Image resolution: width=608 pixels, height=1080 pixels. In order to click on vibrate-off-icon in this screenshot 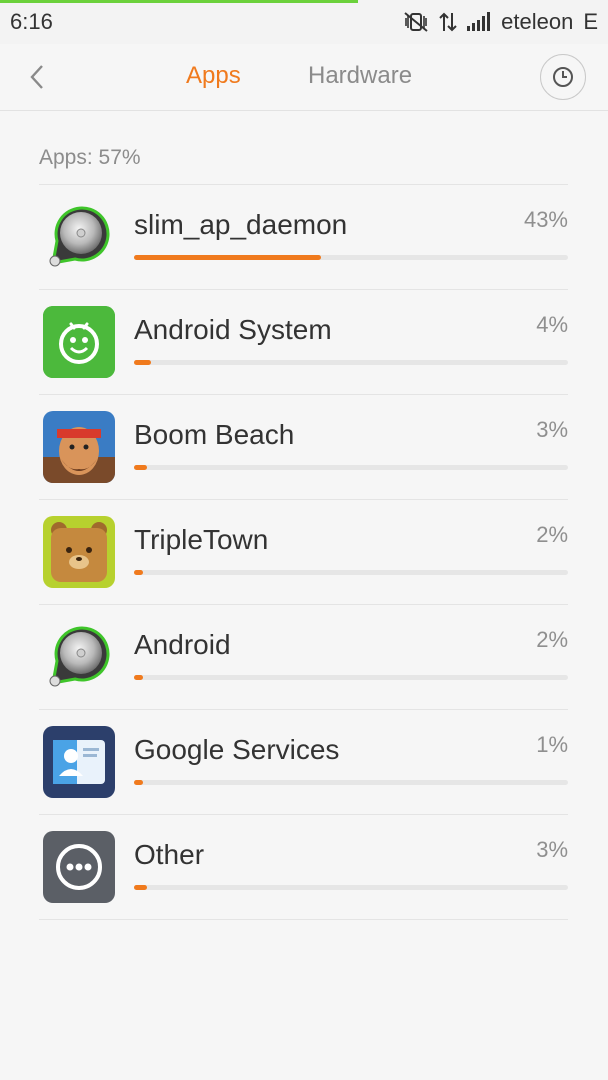, I will do `click(416, 22)`.